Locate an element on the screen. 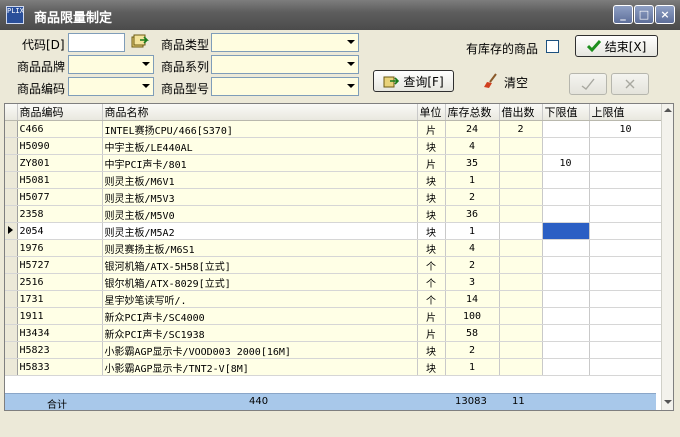 Image resolution: width=680 pixels, height=437 pixels. table-row: H5081 则灵主板/M6V1 块 1 is located at coordinates (334, 180).